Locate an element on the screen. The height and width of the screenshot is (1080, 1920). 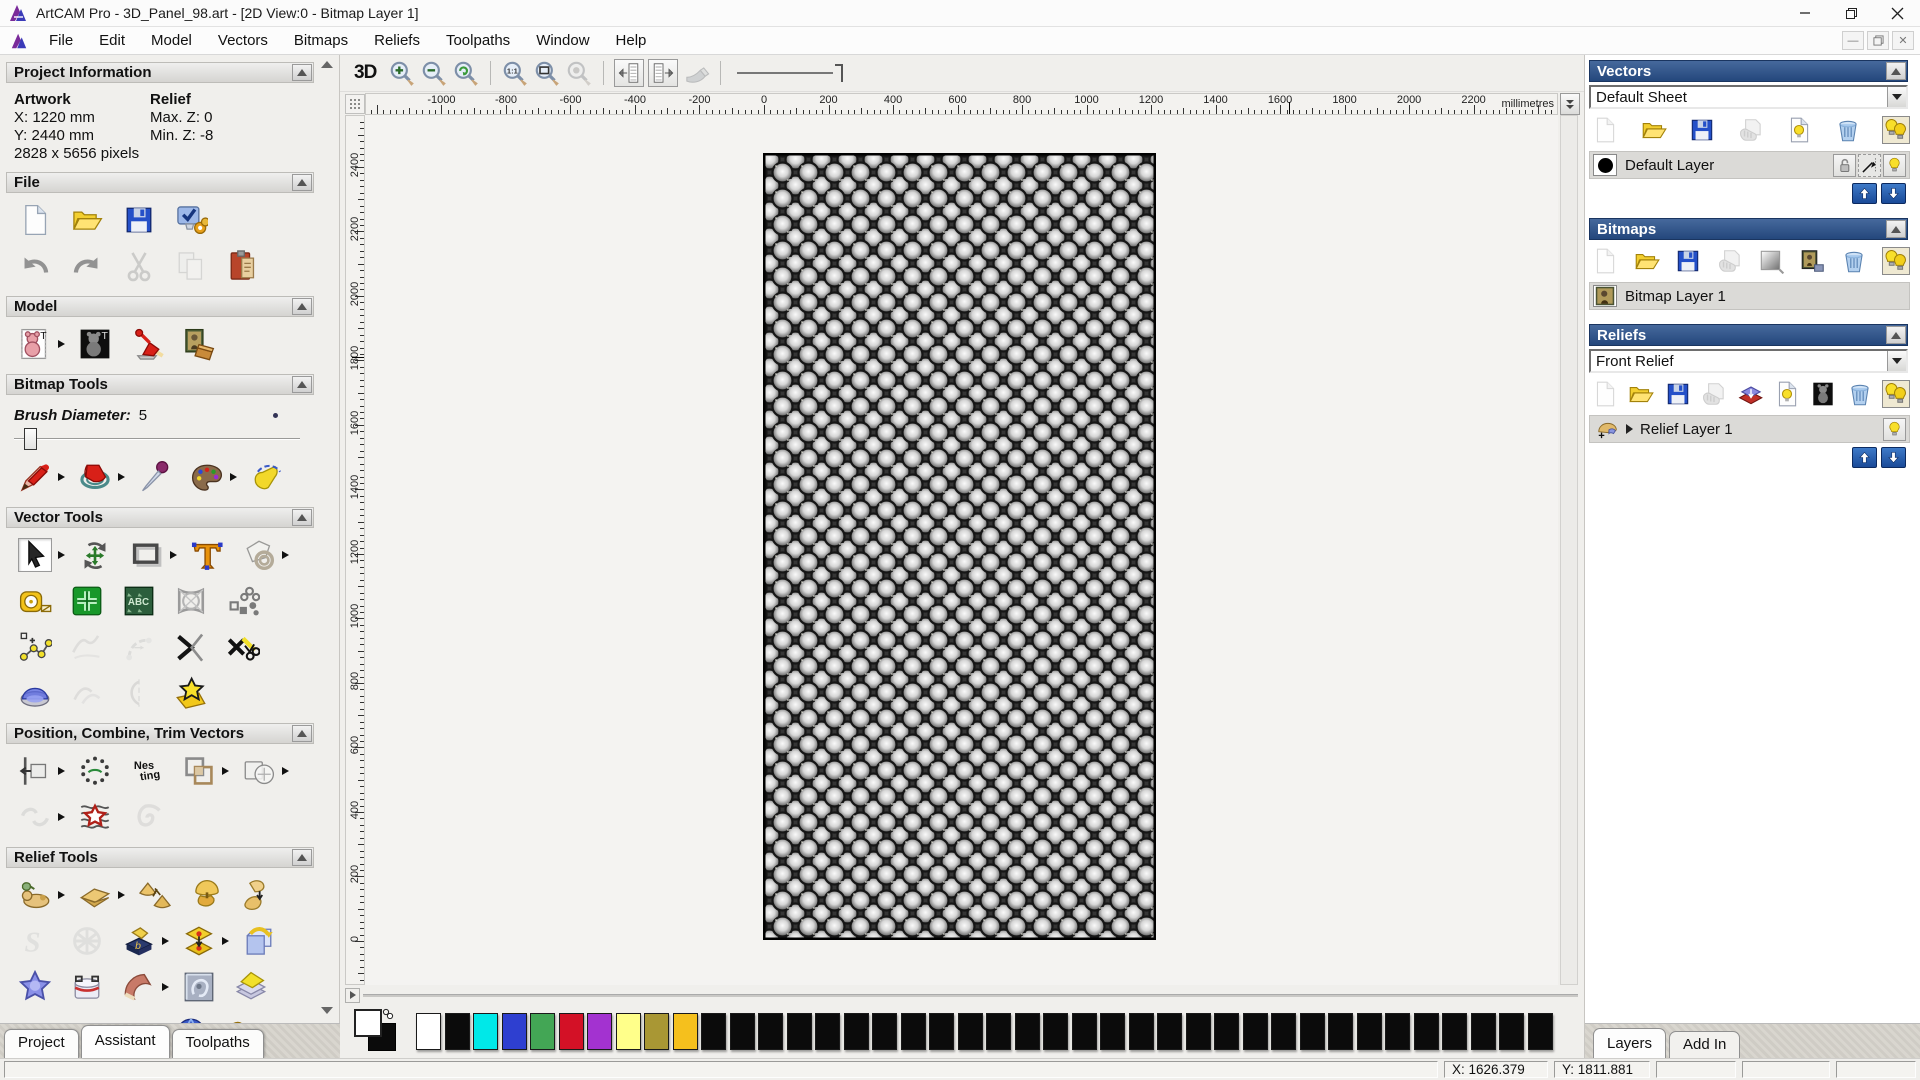
relief-select: Front Relief is located at coordinates (1748, 361).